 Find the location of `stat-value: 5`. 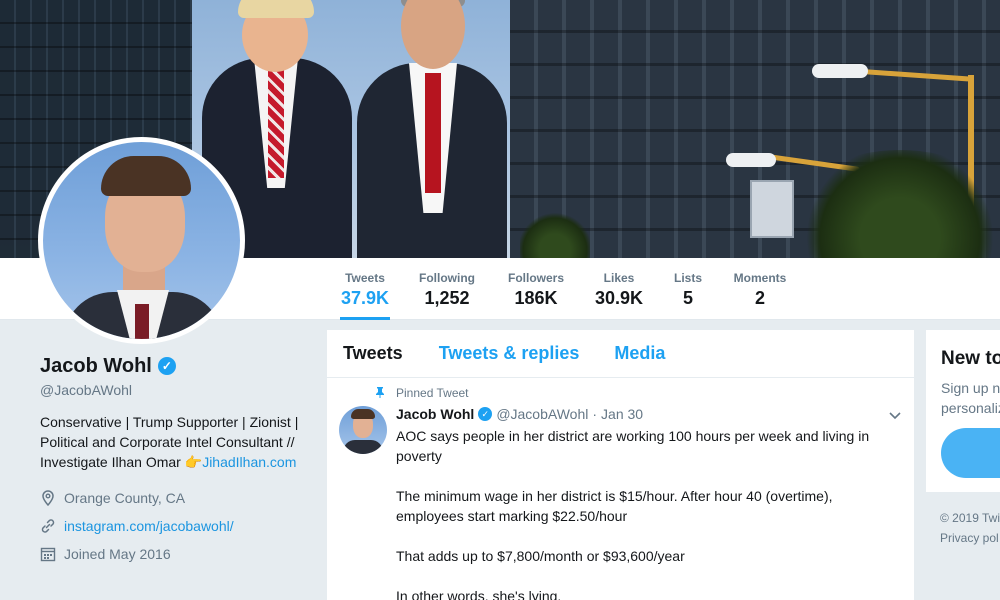

stat-value: 5 is located at coordinates (687, 298).